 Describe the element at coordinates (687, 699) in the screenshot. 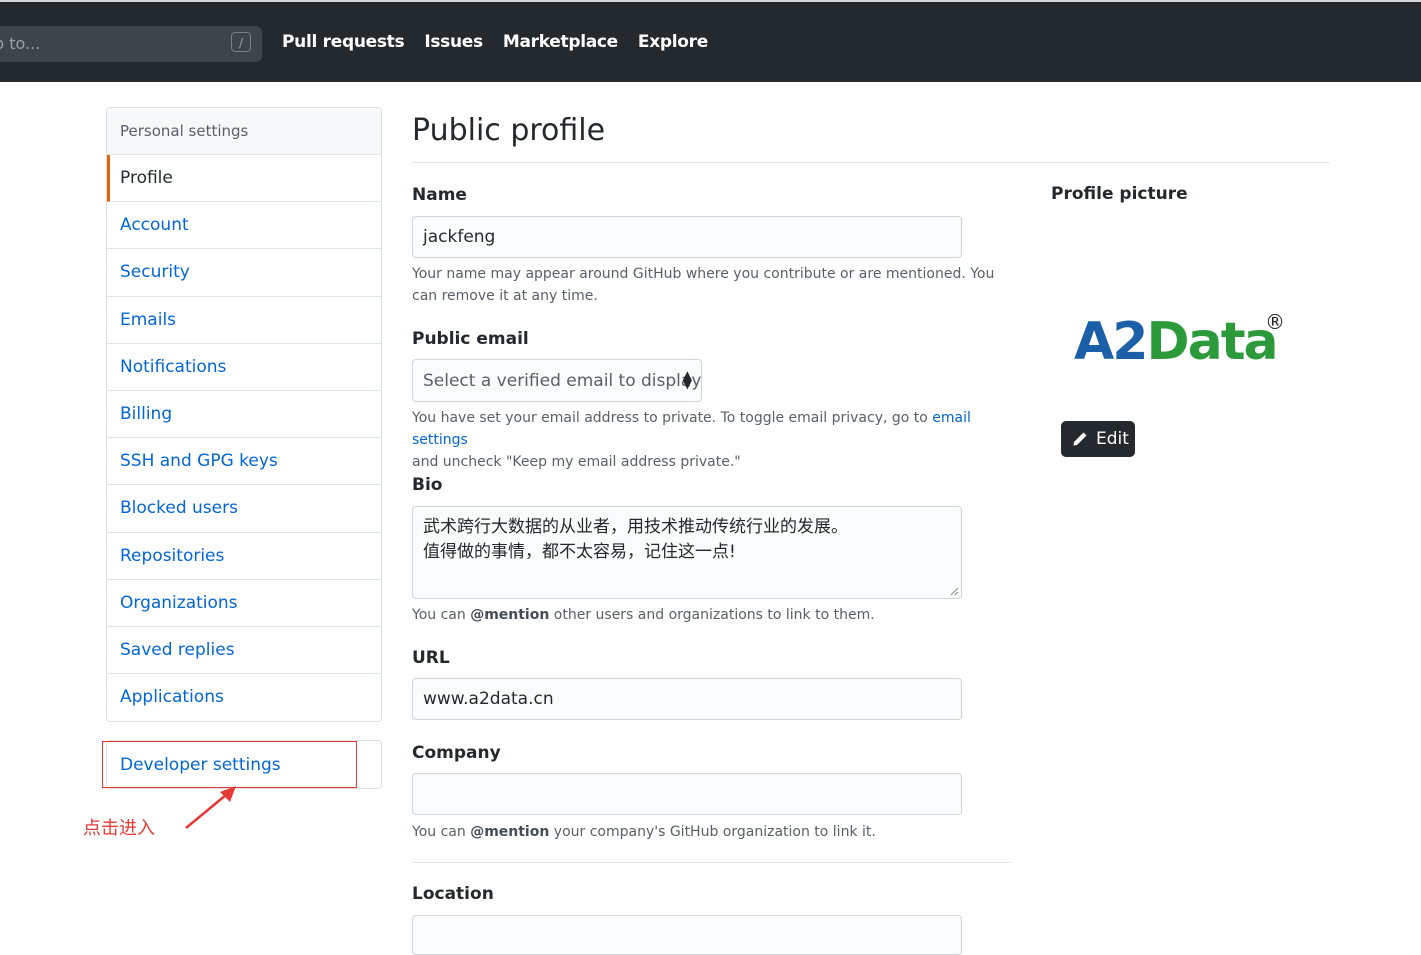

I see `url-field: www.a2data.cn` at that location.